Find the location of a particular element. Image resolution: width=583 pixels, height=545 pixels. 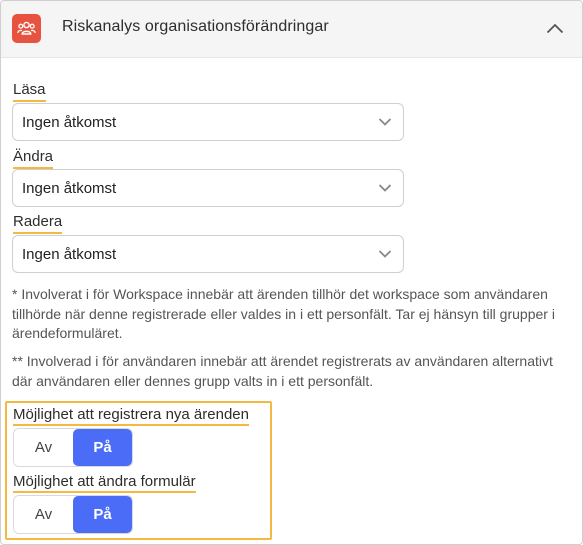

field-label-delete: Radera is located at coordinates (38, 223).